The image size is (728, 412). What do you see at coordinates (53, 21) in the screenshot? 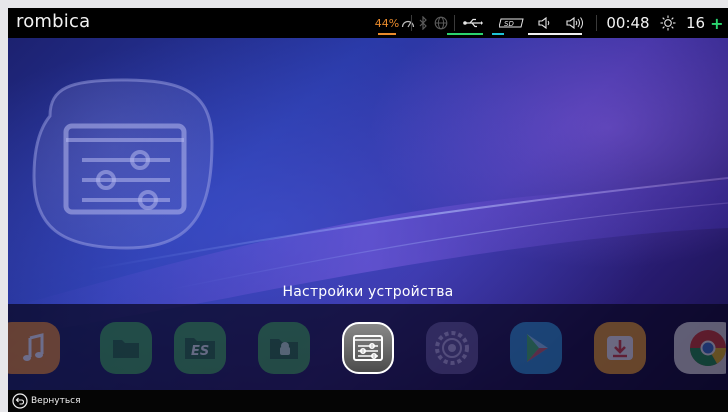
I see `brand-logo: rombica` at bounding box center [53, 21].